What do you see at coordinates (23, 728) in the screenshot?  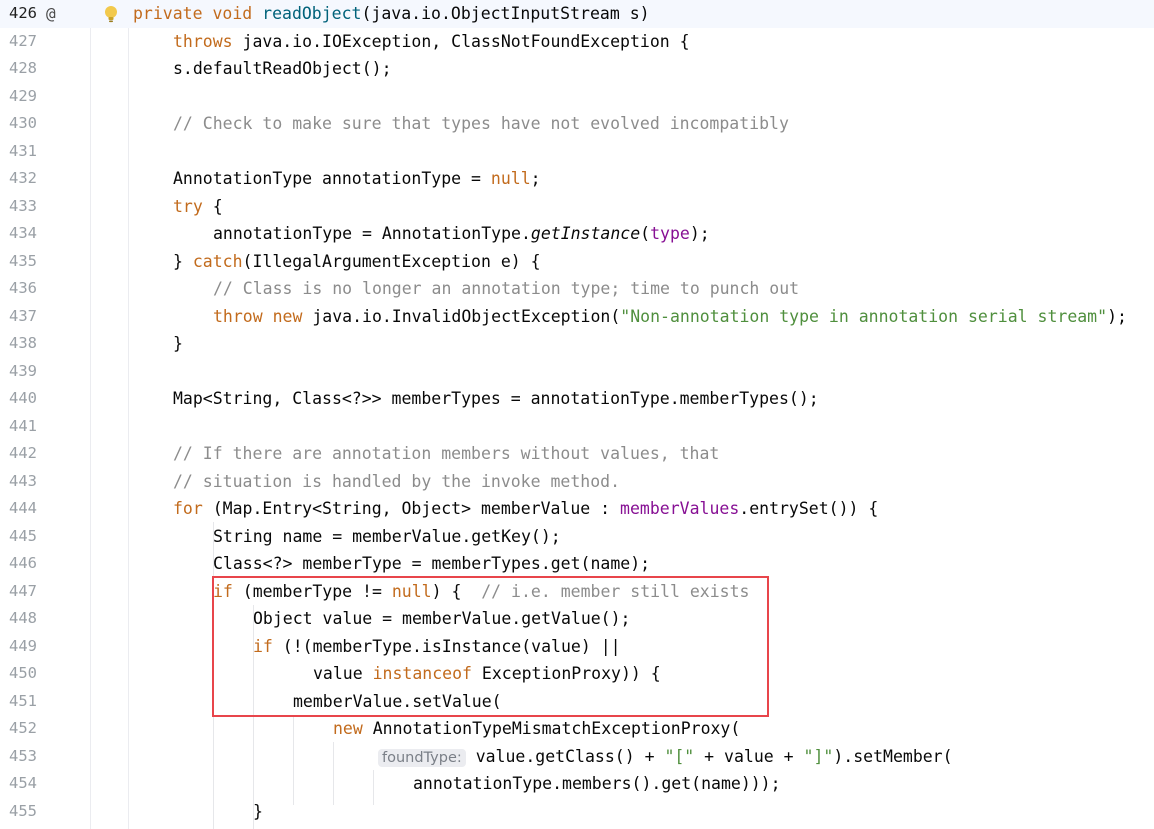 I see `line-number: 452` at bounding box center [23, 728].